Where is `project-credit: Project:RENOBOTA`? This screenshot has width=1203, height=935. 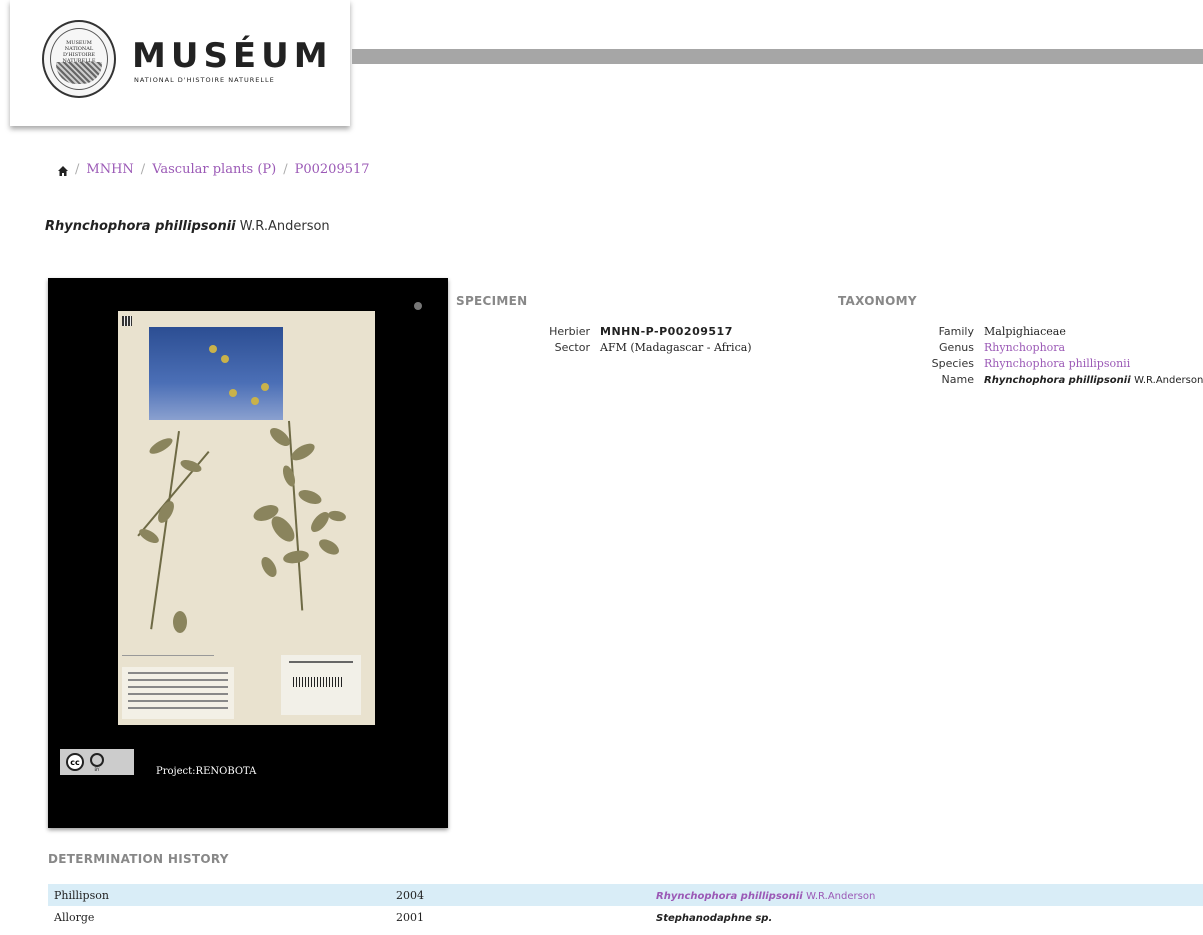 project-credit: Project:RENOBOTA is located at coordinates (206, 771).